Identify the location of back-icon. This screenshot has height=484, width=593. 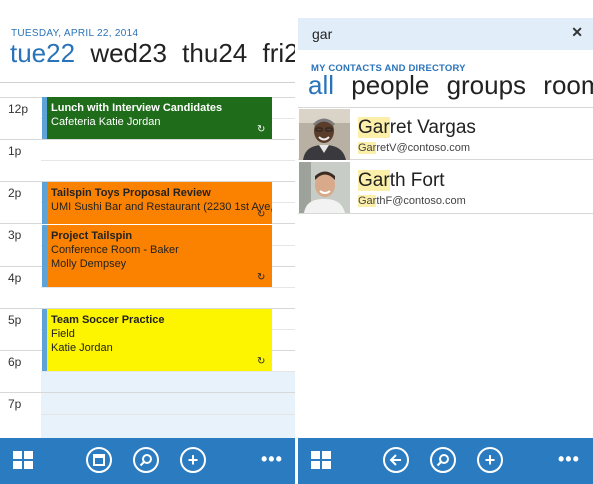
(395, 460).